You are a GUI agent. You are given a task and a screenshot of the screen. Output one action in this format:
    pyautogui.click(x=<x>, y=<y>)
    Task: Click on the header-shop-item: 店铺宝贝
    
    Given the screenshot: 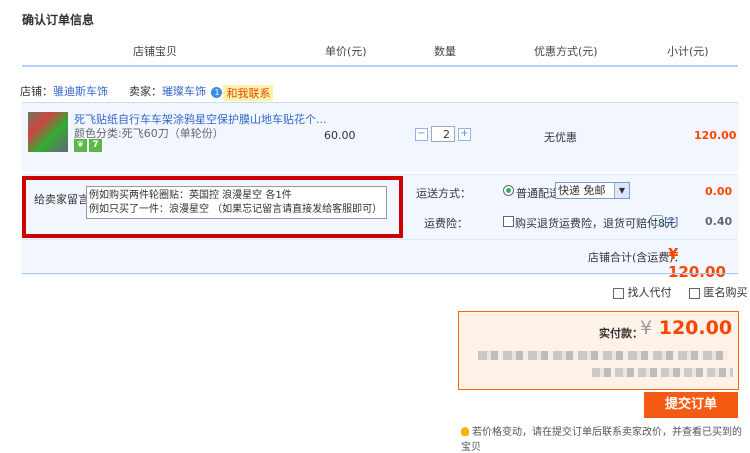 What is the action you would take?
    pyautogui.click(x=155, y=51)
    